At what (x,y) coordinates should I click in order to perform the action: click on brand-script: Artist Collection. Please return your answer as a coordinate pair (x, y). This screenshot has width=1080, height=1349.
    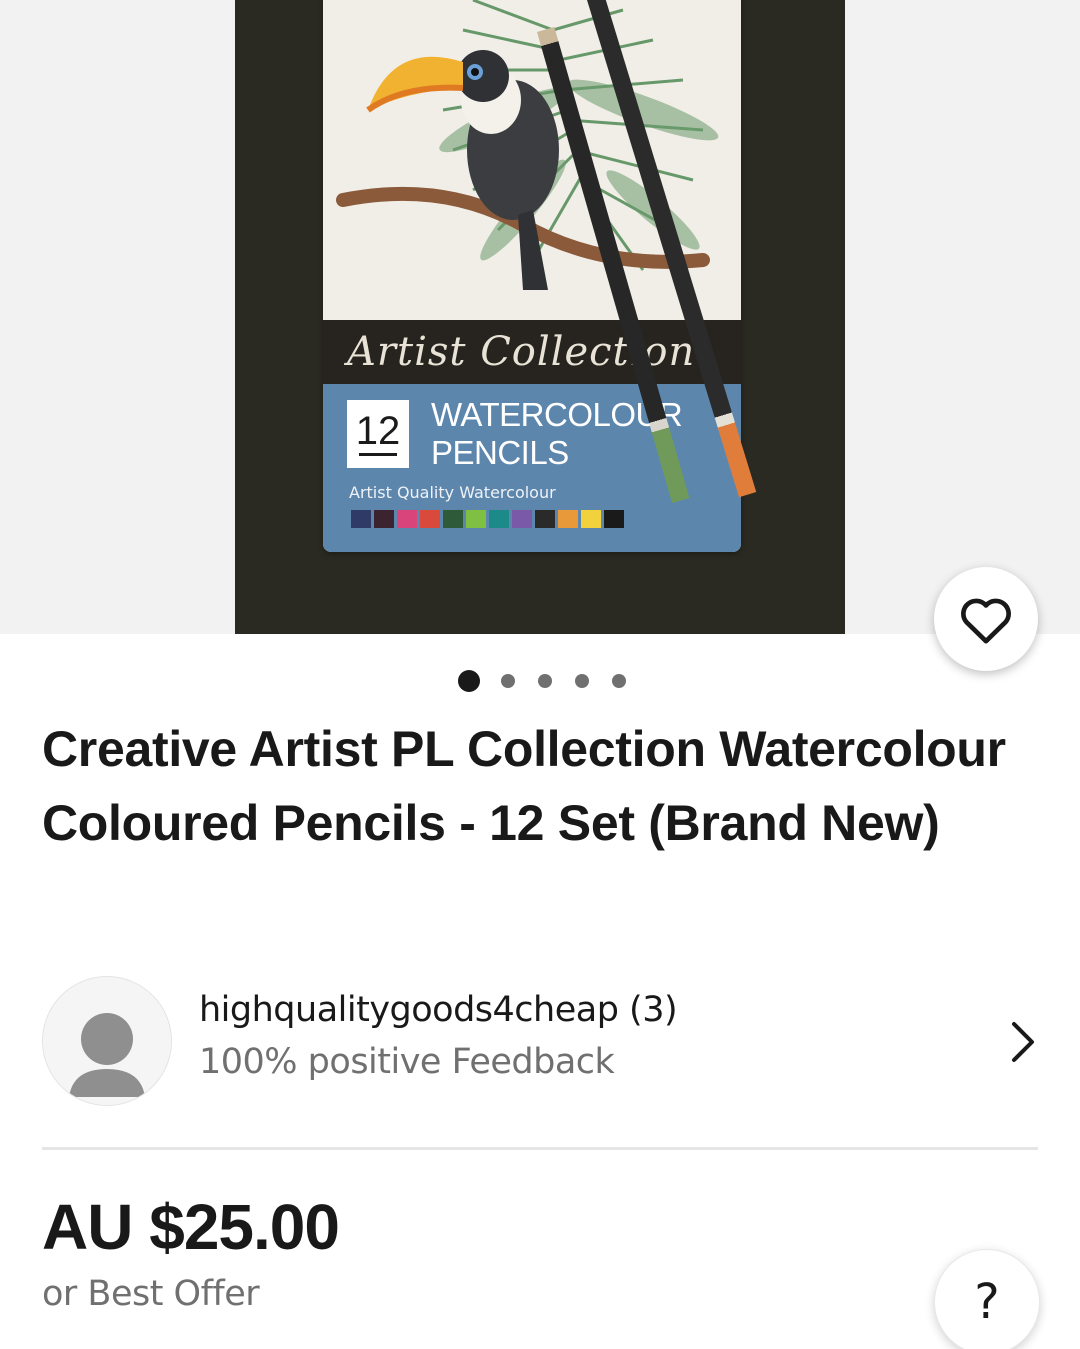
    Looking at the image, I should click on (521, 352).